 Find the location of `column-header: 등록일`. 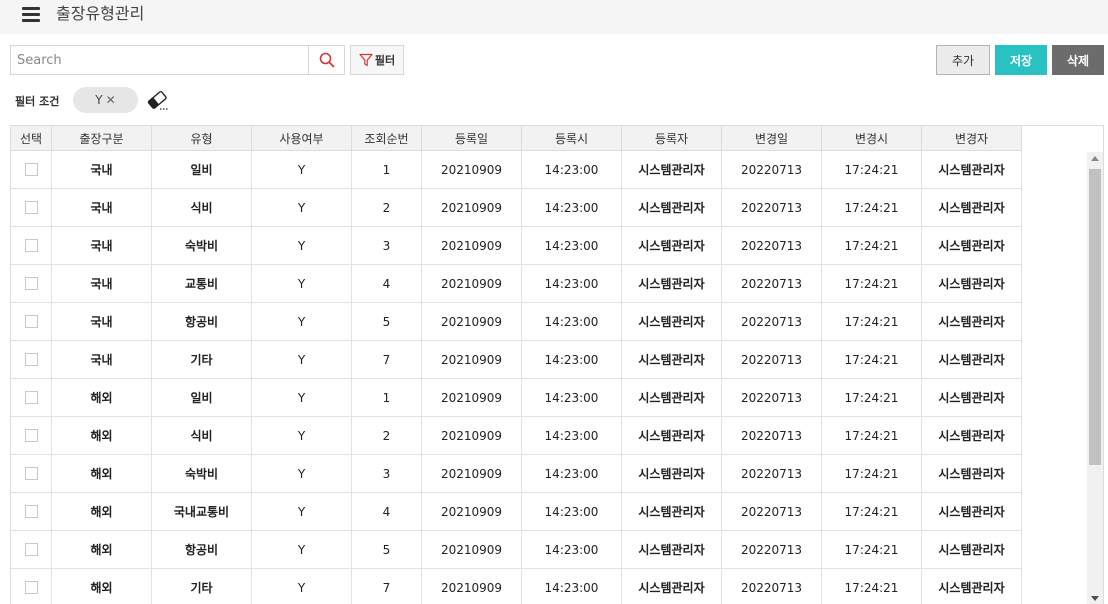

column-header: 등록일 is located at coordinates (472, 138).